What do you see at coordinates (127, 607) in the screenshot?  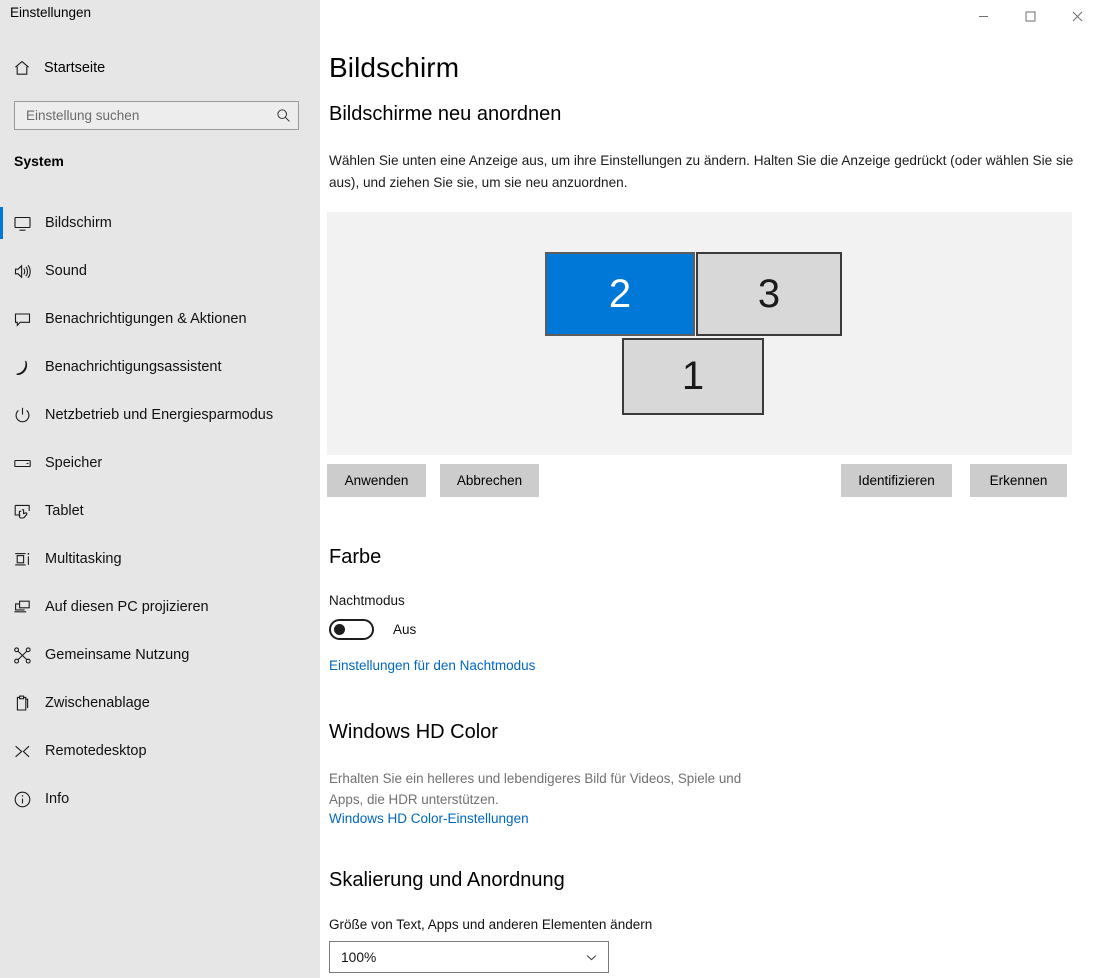 I see `sidebar-item-label: Auf diesen PC projizieren` at bounding box center [127, 607].